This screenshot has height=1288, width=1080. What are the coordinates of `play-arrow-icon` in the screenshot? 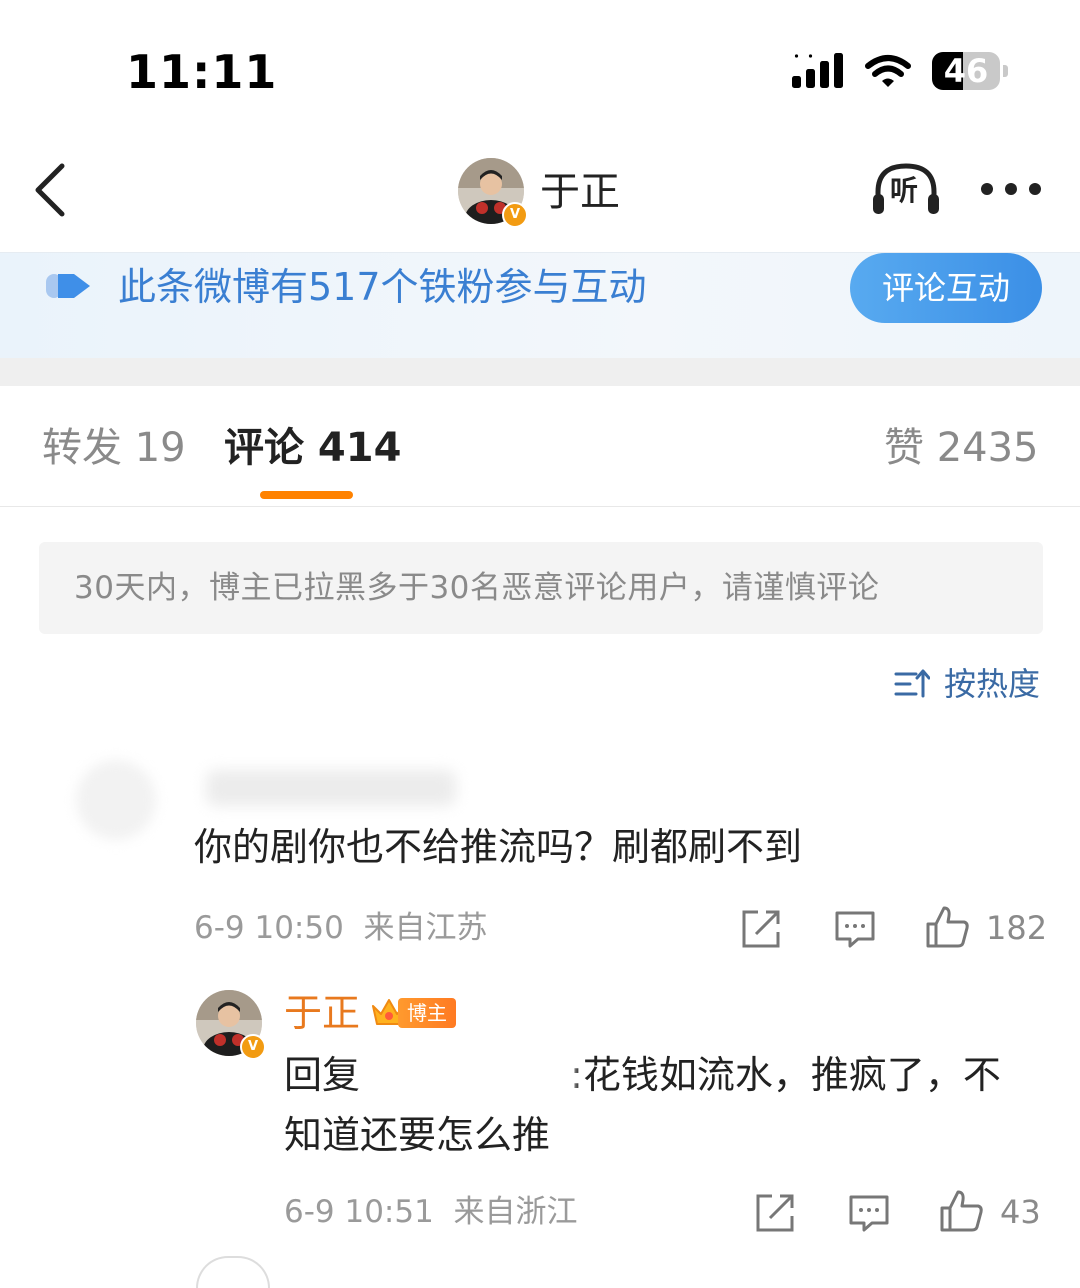 It's located at (68, 286).